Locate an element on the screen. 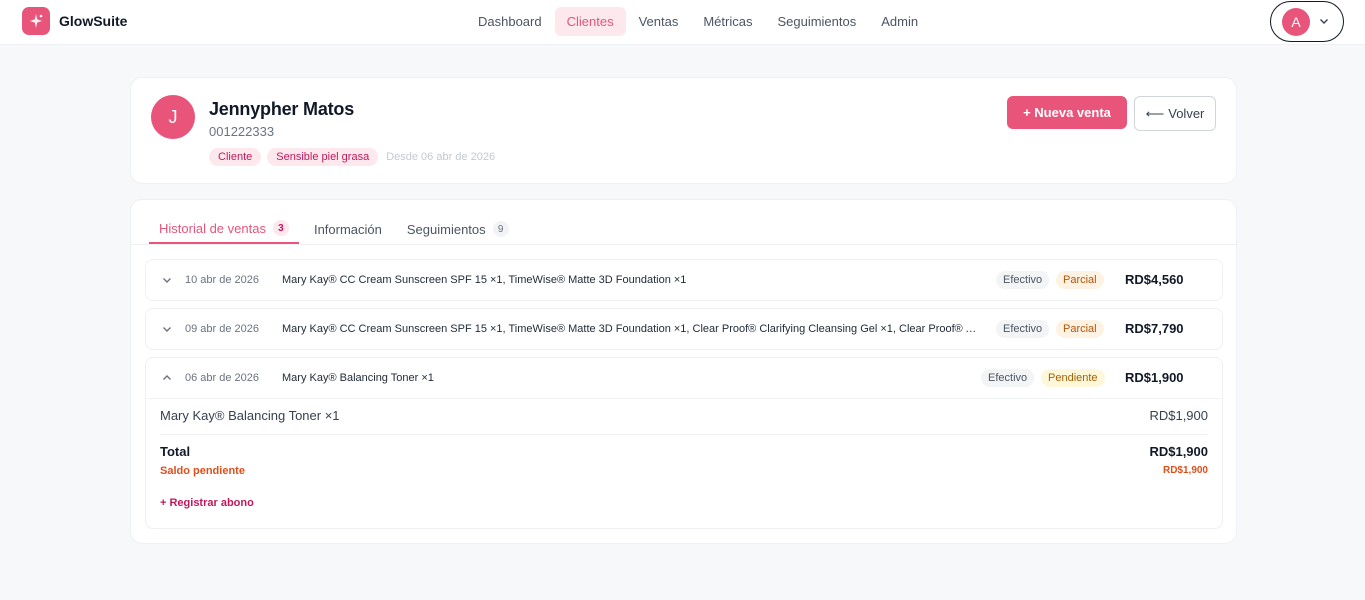 The image size is (1365, 600). tab-label: Seguimientos is located at coordinates (446, 229).